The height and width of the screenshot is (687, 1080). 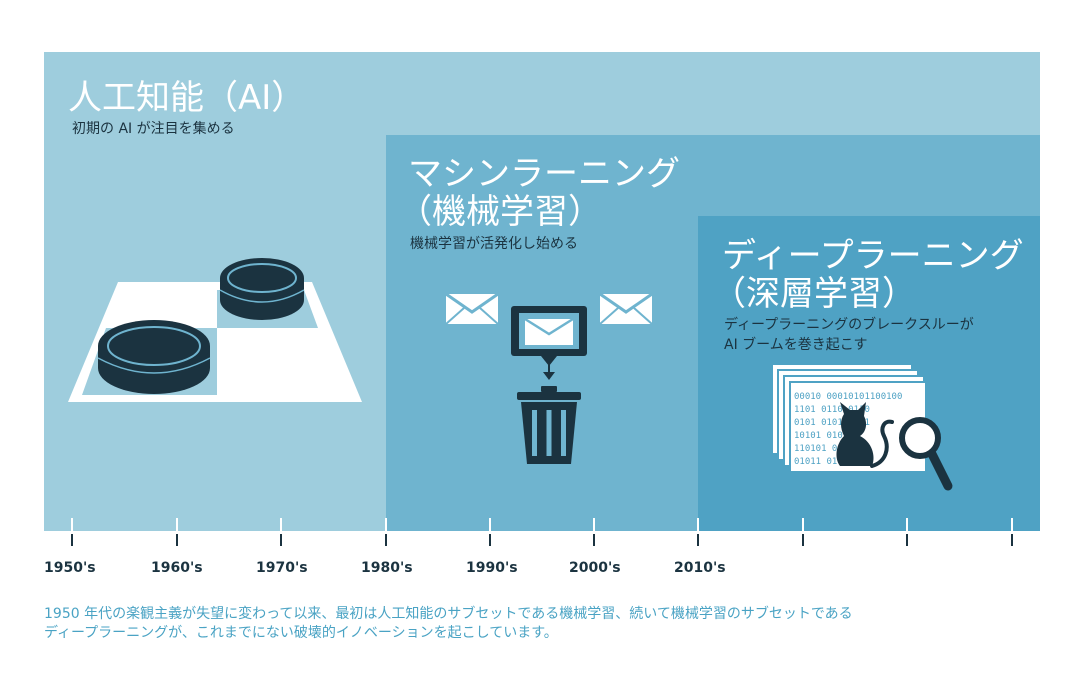 I want to click on timeline-label-1960s: 1960's, so click(x=177, y=568).